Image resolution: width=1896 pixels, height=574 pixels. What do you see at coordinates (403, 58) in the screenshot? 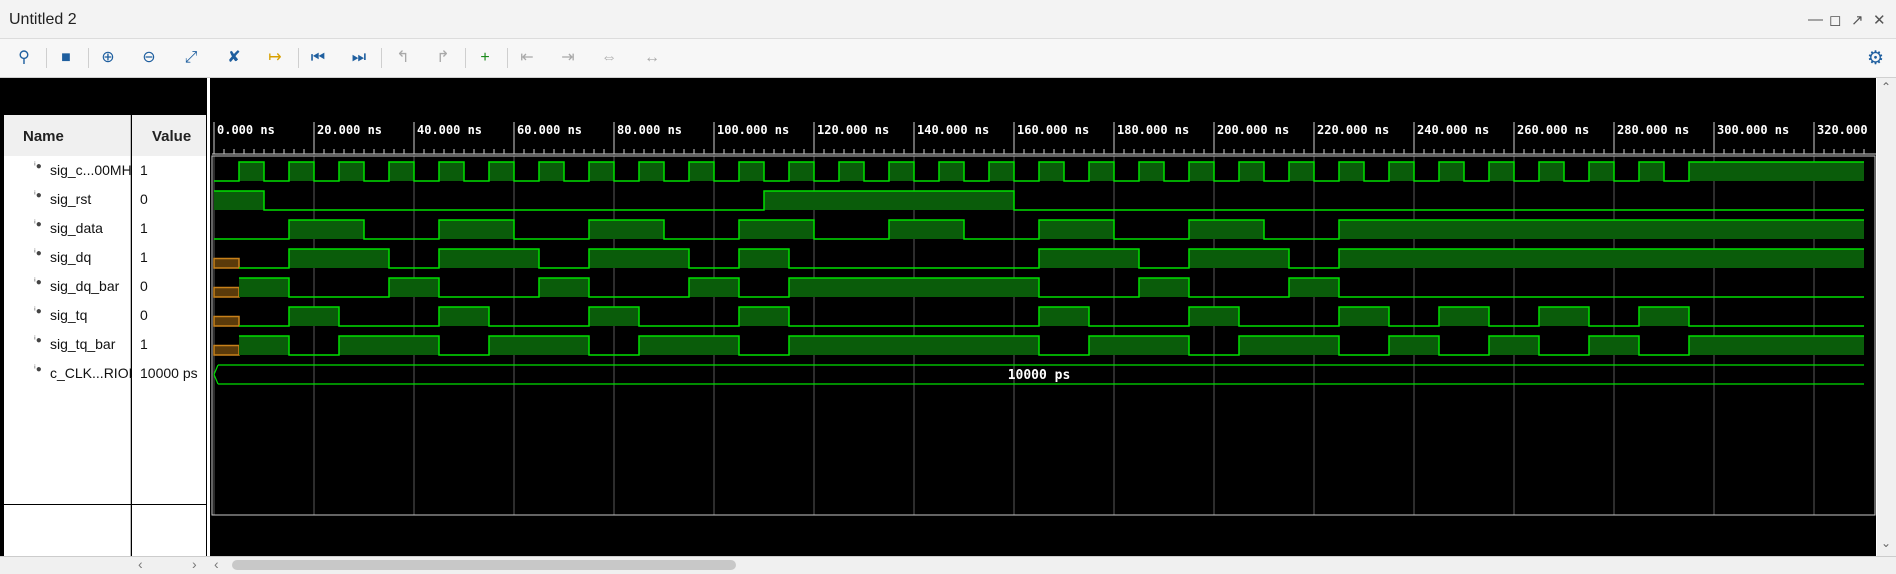
I see `previous-transition-icon: ↰` at bounding box center [403, 58].